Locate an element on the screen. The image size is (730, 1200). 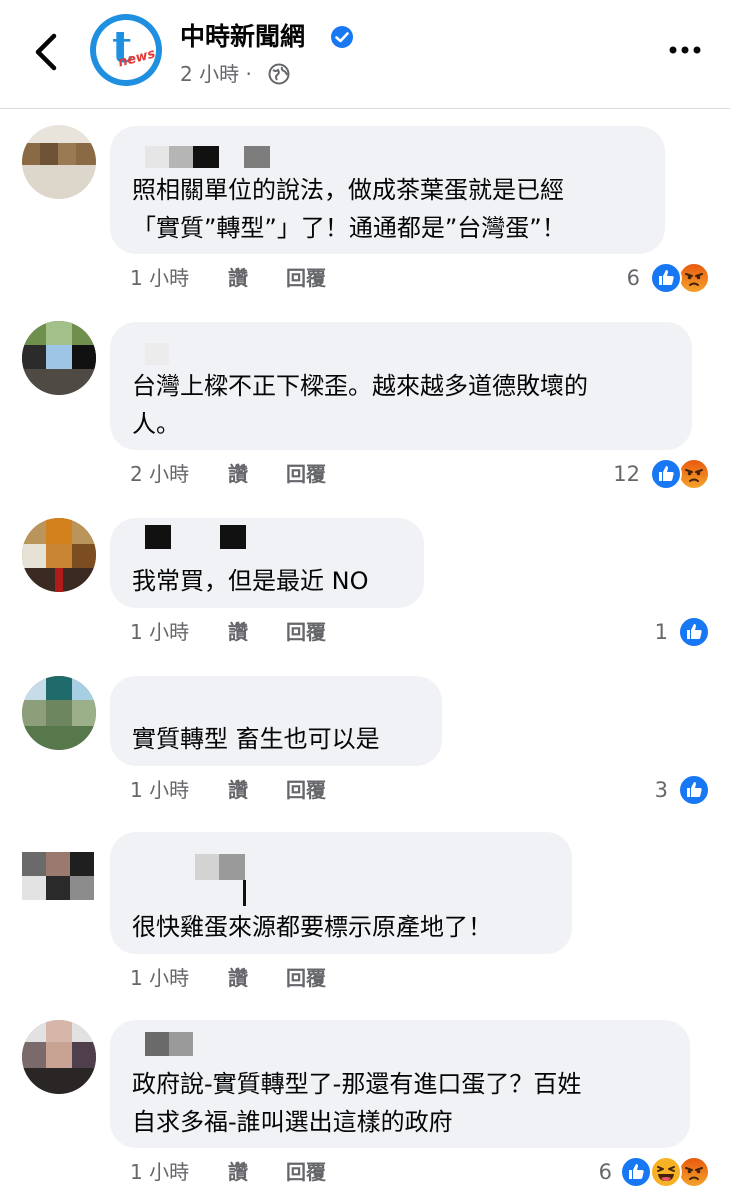
comment-text: 「實質”轉型”」了！通通都是”台灣蛋”！ is located at coordinates (349, 228).